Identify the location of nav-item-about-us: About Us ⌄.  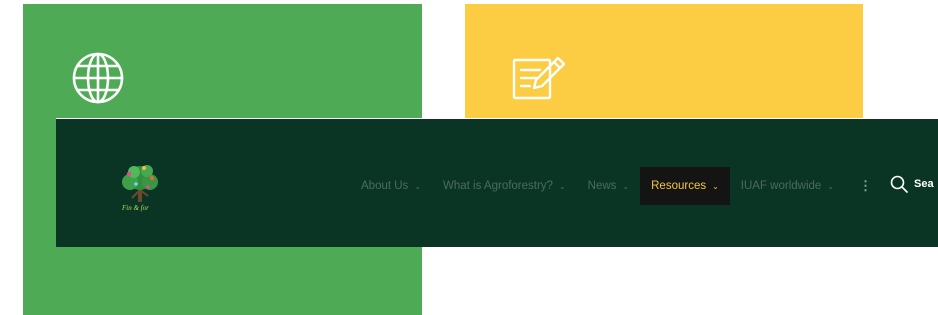
(391, 186).